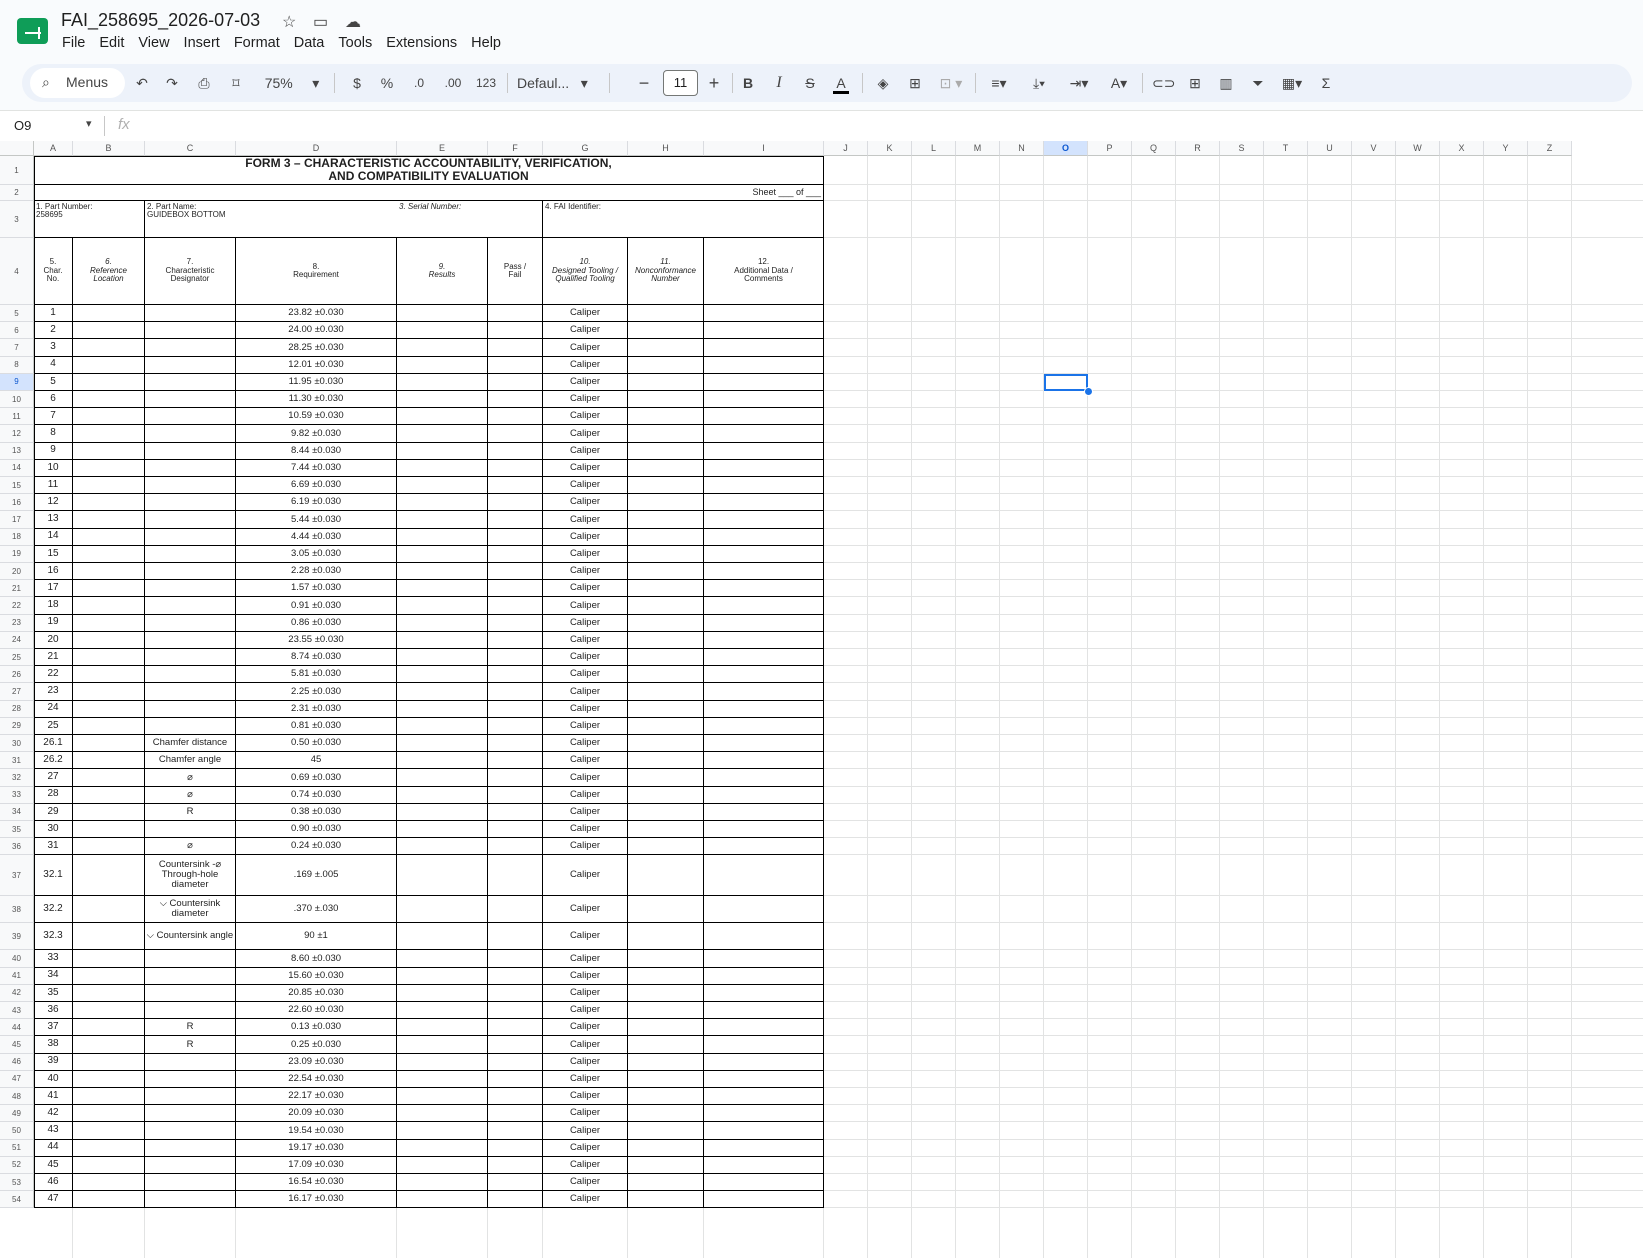 The image size is (1643, 1258). Describe the element at coordinates (353, 22) in the screenshot. I see `cloud-status-icon: ☁` at that location.